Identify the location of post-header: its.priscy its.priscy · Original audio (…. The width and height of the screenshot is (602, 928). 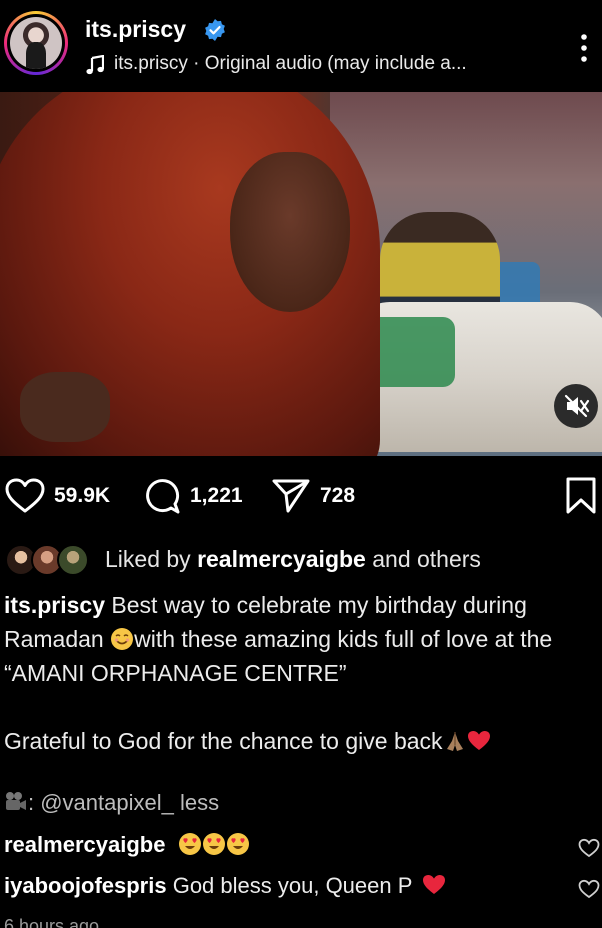
(301, 46).